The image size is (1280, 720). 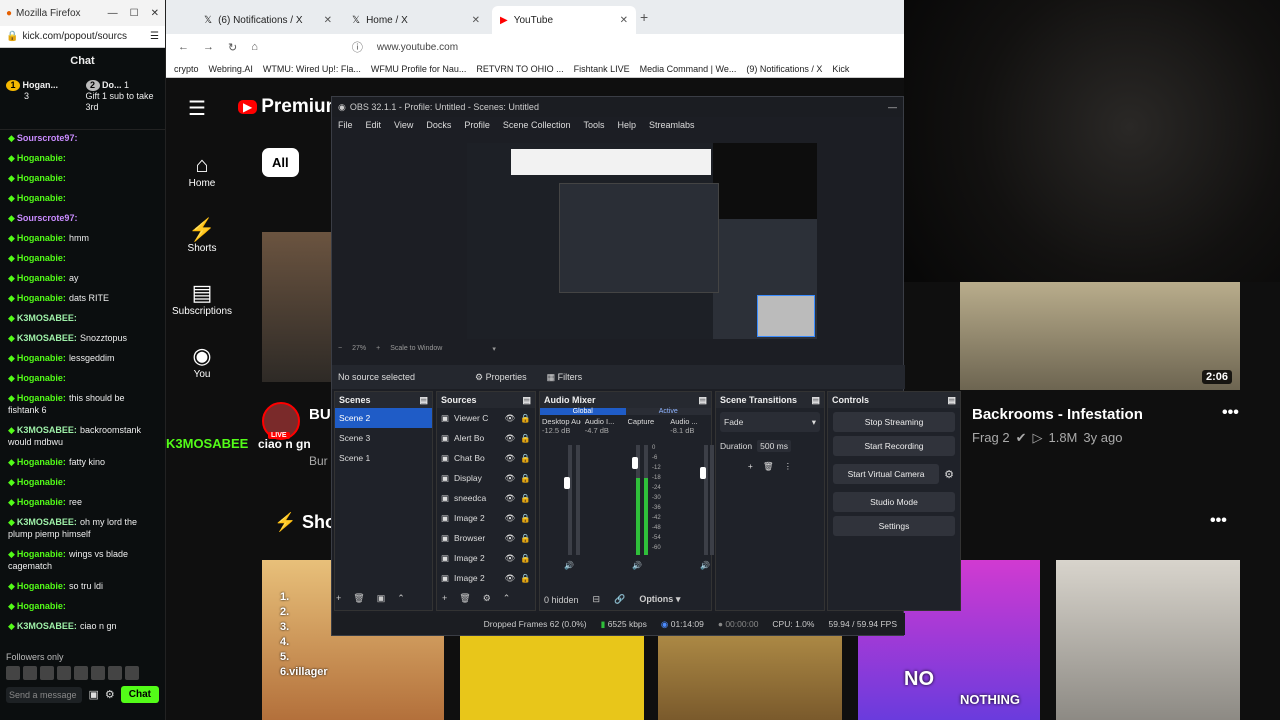 What do you see at coordinates (619, 599) in the screenshot?
I see `link-icon: 🔗` at bounding box center [619, 599].